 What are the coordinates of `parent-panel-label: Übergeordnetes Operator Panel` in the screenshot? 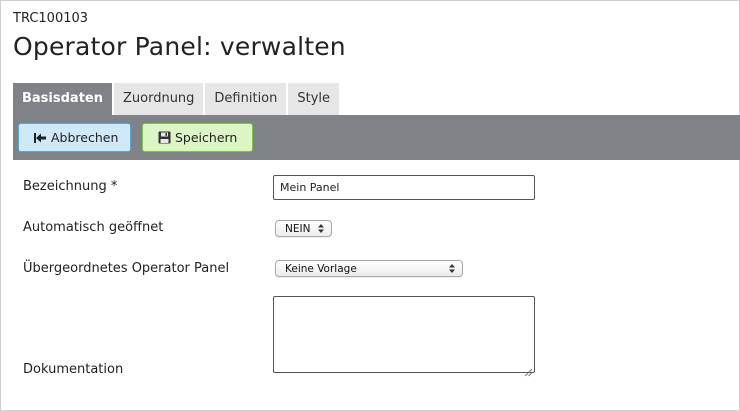 It's located at (126, 268).